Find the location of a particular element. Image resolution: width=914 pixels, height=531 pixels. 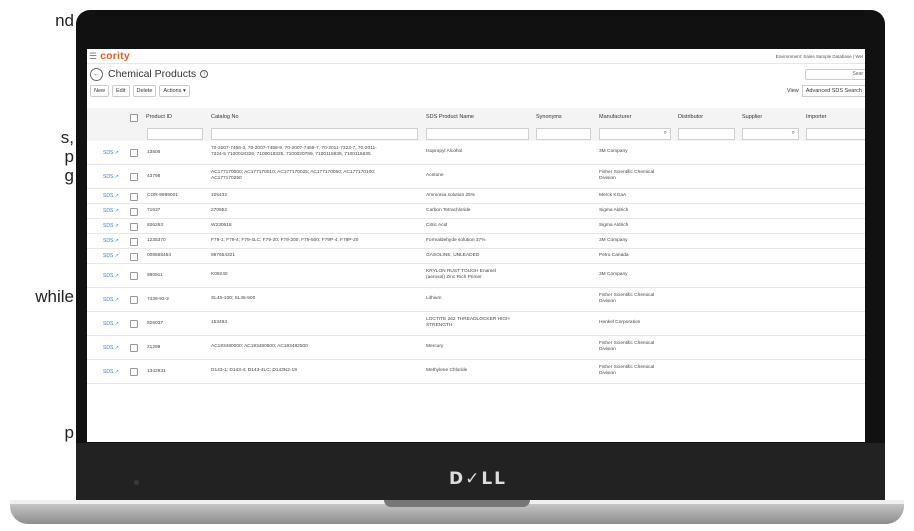

product-id-cell: 43798 is located at coordinates (154, 176).